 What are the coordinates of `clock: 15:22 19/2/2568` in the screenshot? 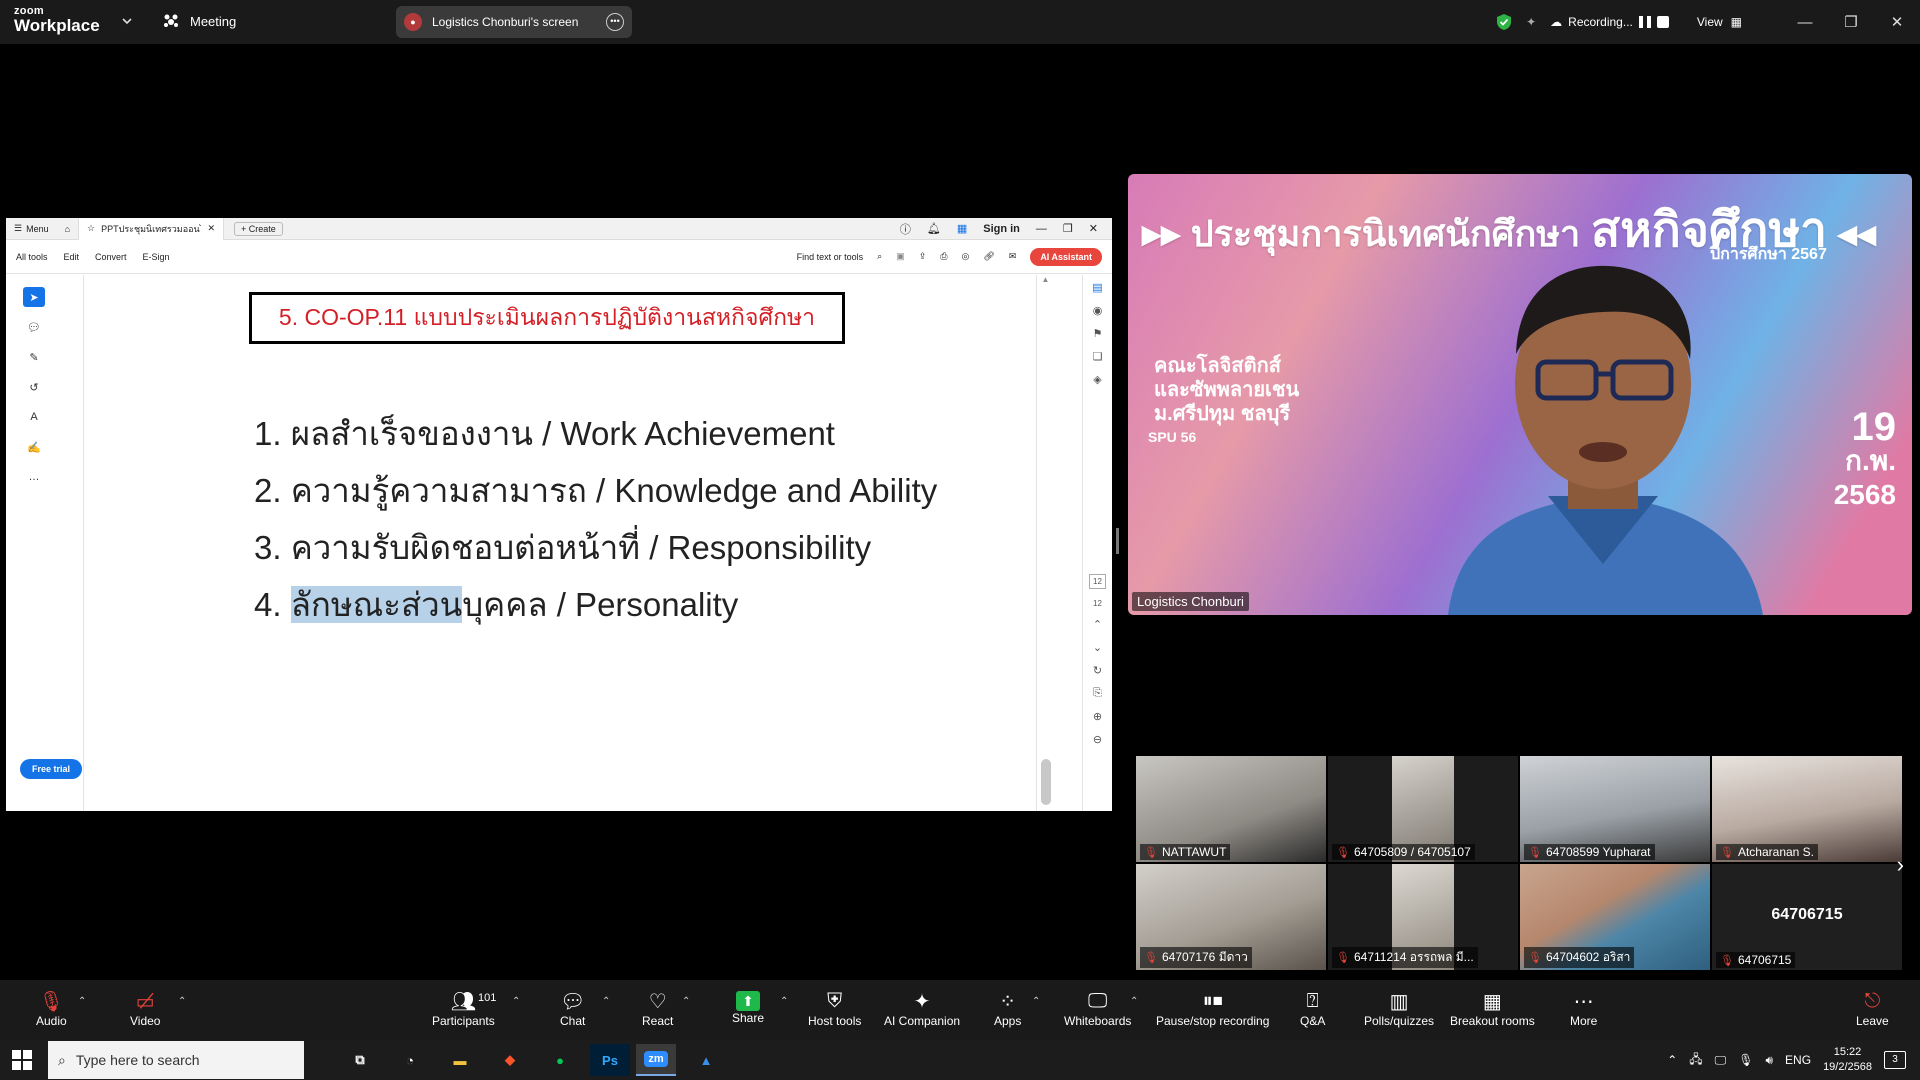 It's located at (1847, 1060).